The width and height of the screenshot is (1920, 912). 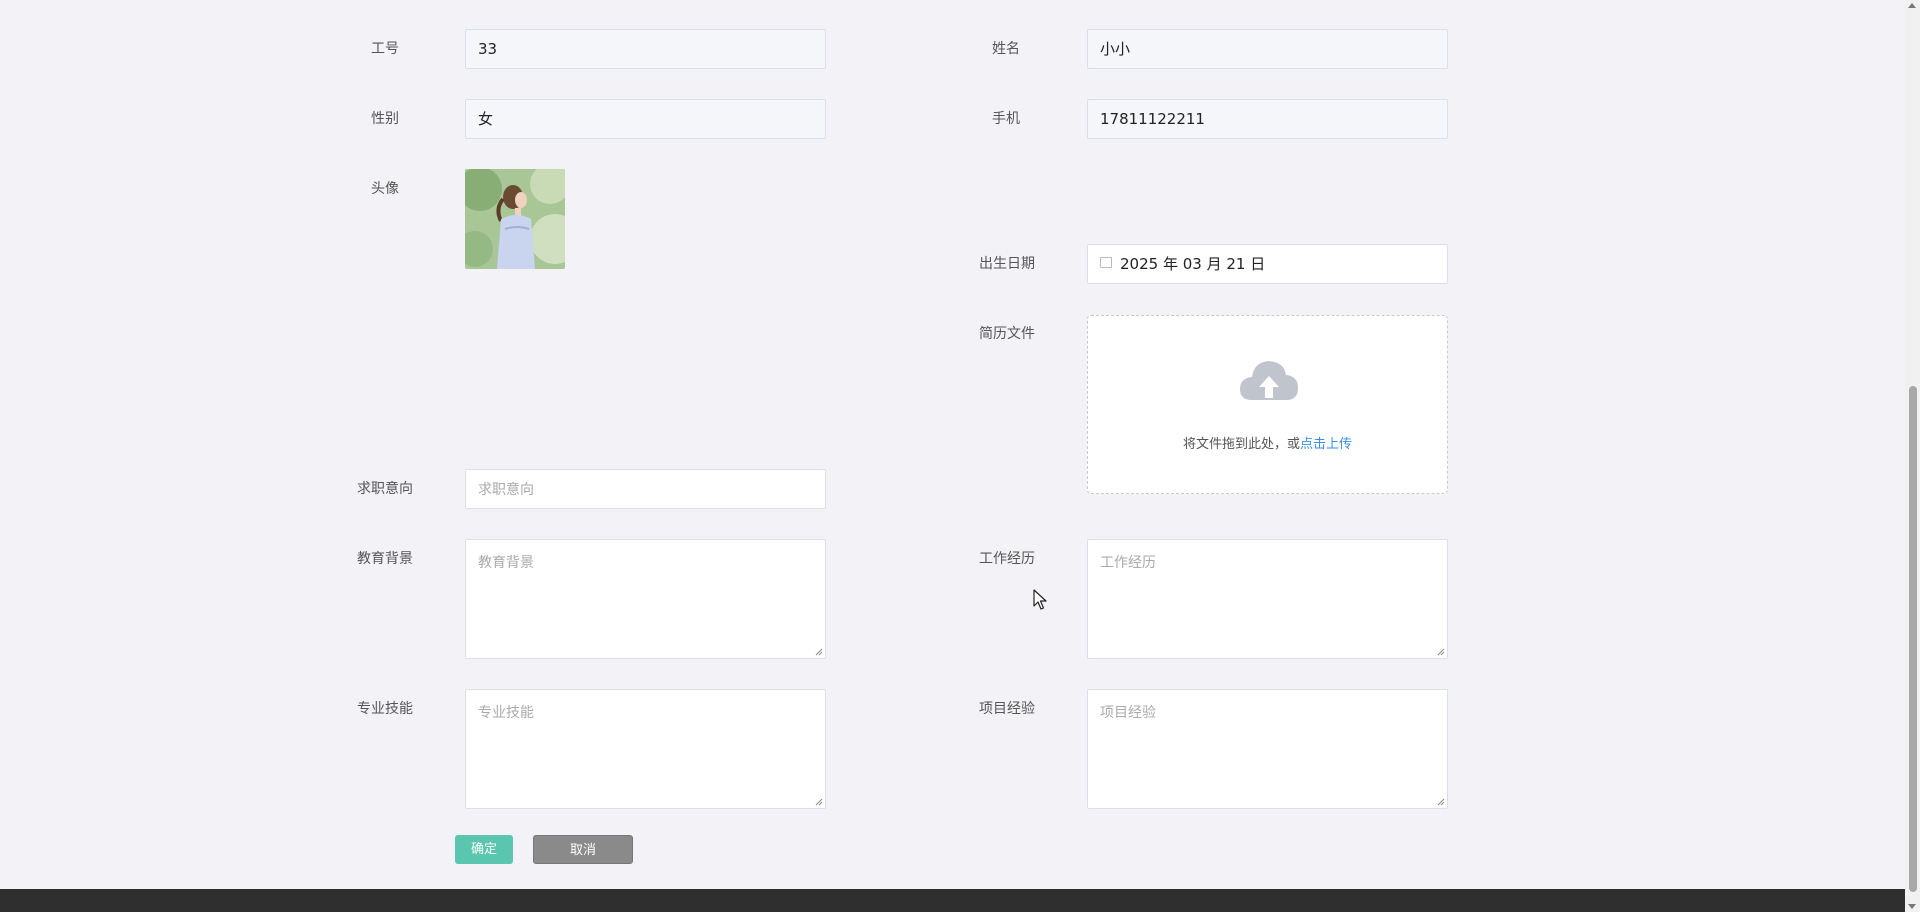 I want to click on scroll-down-arrow-icon, so click(x=1912, y=906).